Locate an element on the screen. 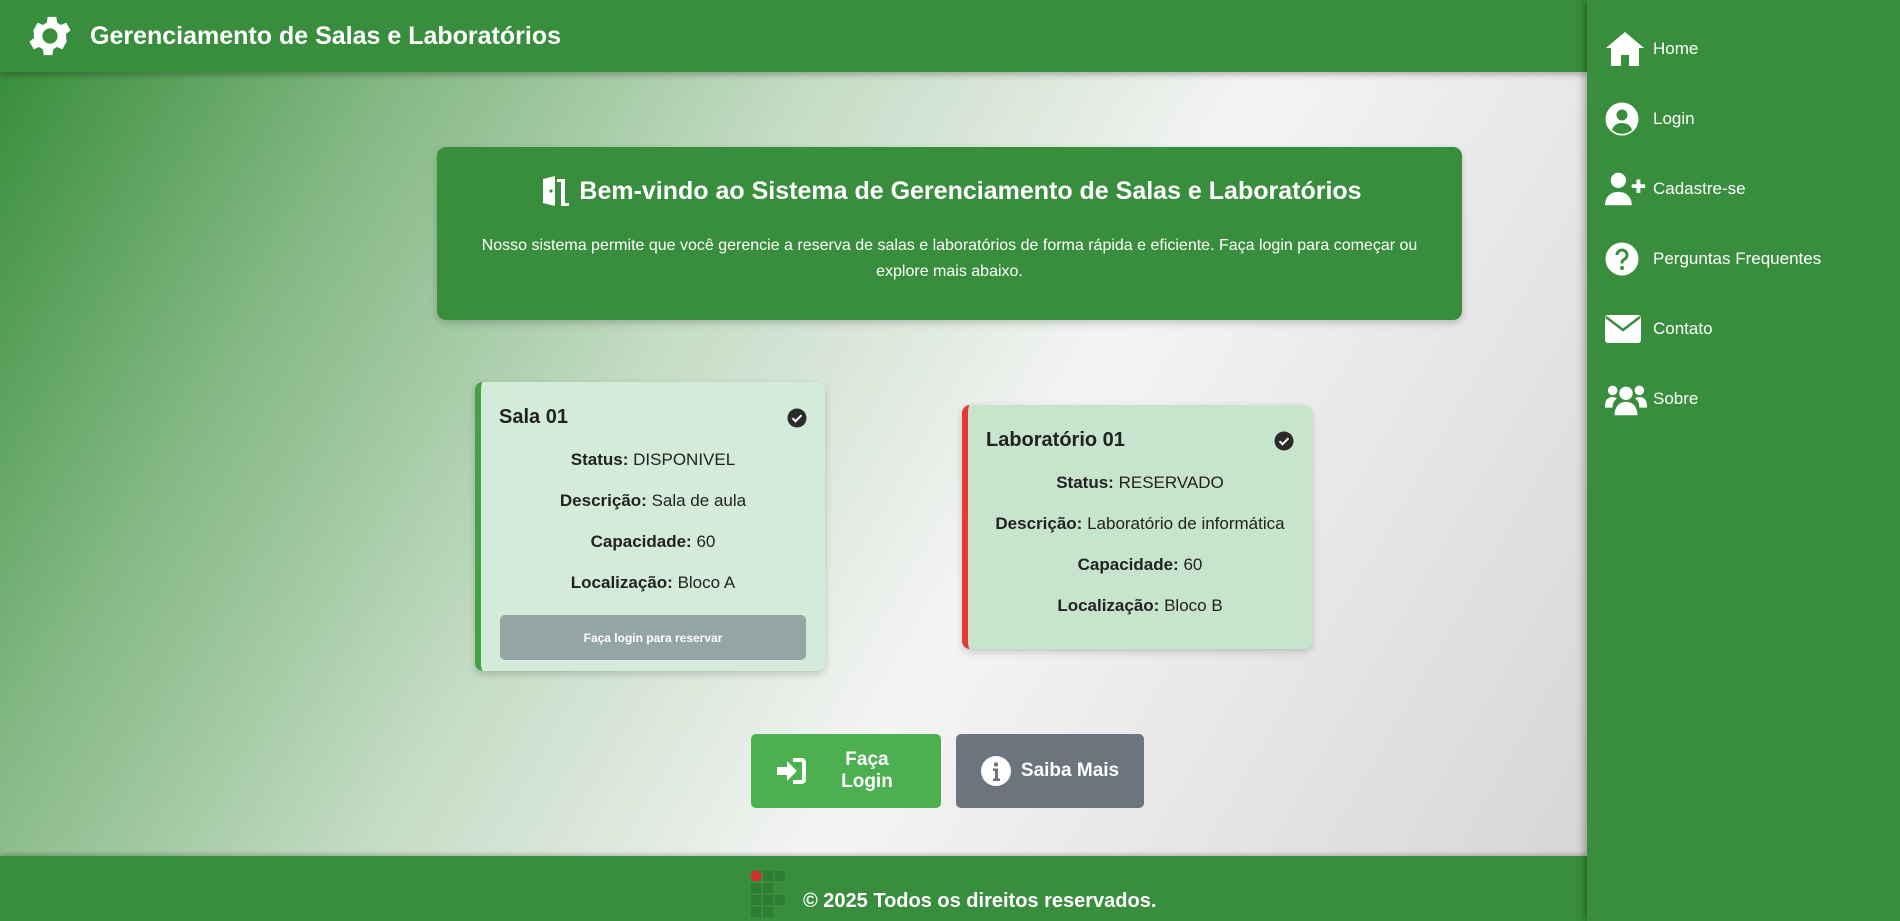 The width and height of the screenshot is (1900, 921). sidebar-item-label: Sobre is located at coordinates (1676, 398).